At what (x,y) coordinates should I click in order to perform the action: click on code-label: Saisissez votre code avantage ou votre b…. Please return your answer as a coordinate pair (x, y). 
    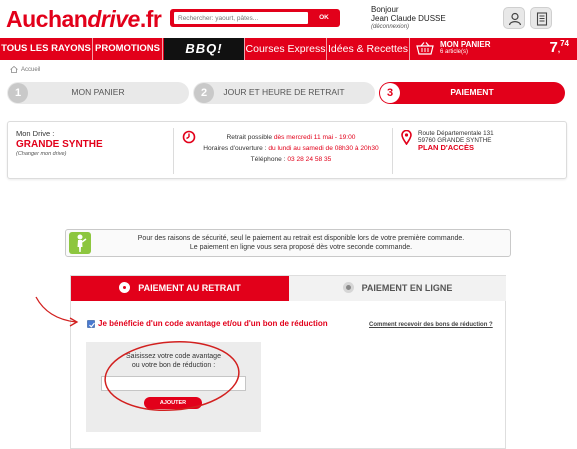
    Looking at the image, I should click on (173, 361).